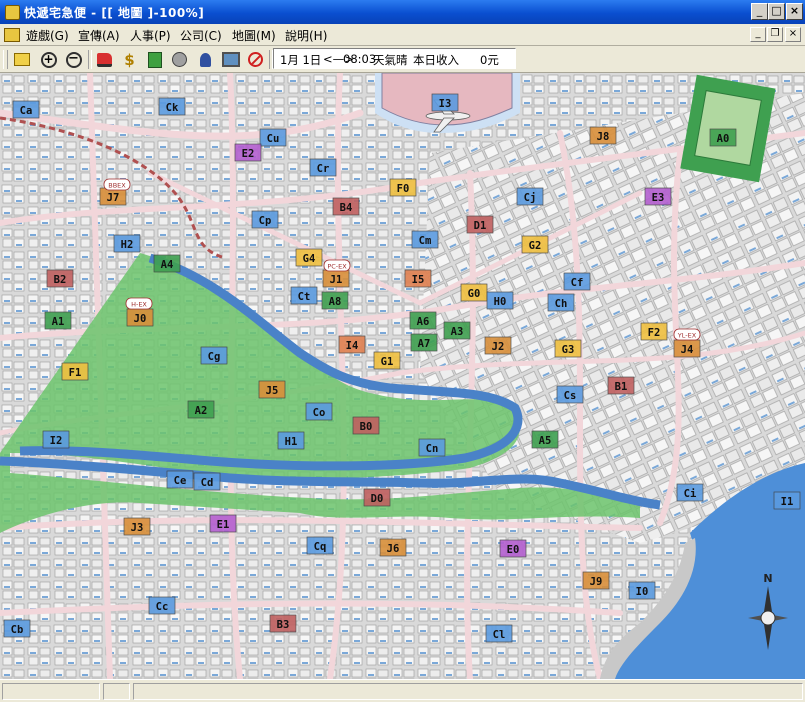 The height and width of the screenshot is (702, 805). What do you see at coordinates (114, 13) in the screenshot?
I see `window-title: 快遞宅急便 - [[ 地圖 ]-100%]` at bounding box center [114, 13].